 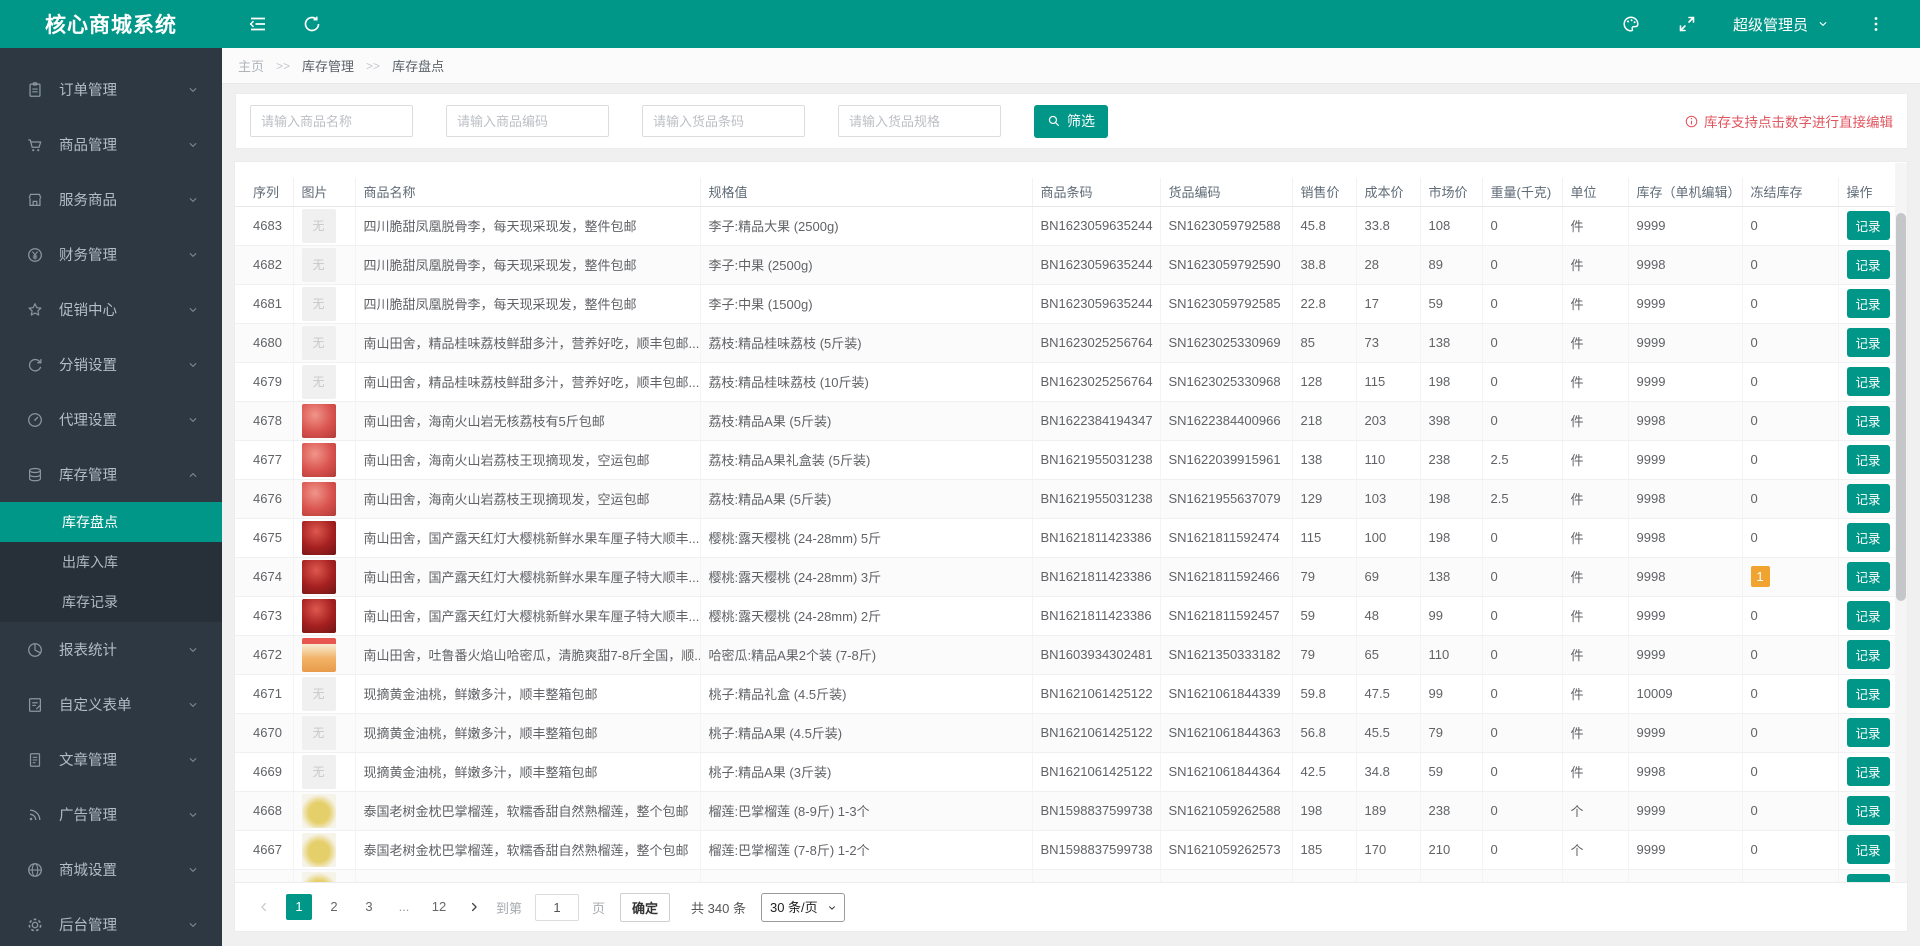 What do you see at coordinates (111, 921) in the screenshot?
I see `sidebar-item-admin: 后台管理` at bounding box center [111, 921].